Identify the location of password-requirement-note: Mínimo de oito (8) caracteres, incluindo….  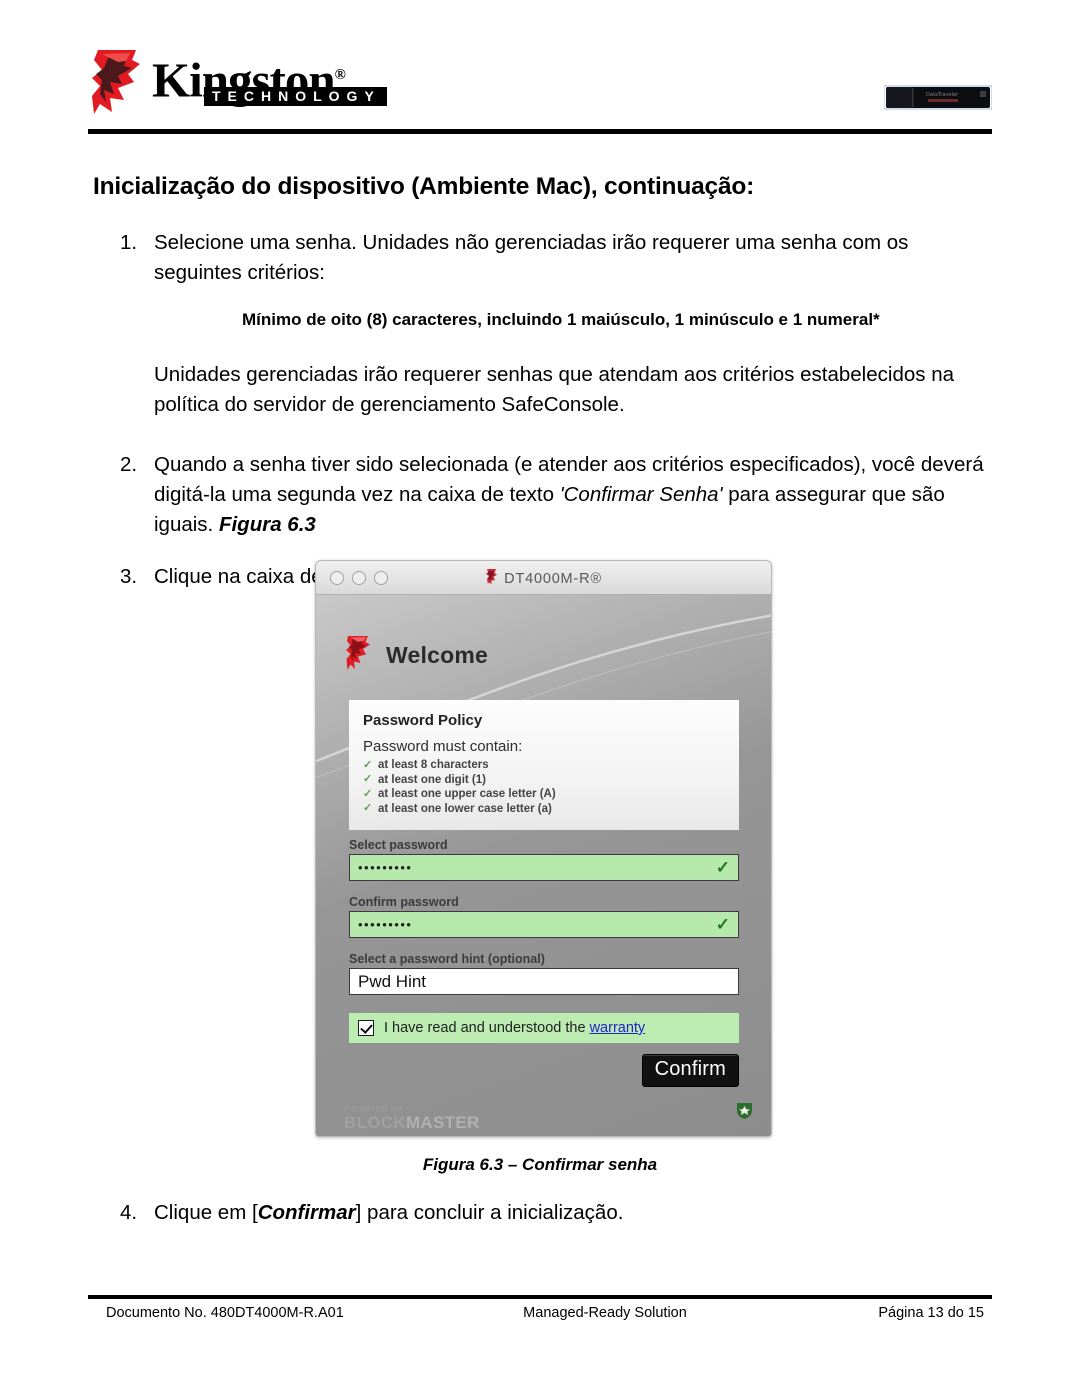
(561, 319).